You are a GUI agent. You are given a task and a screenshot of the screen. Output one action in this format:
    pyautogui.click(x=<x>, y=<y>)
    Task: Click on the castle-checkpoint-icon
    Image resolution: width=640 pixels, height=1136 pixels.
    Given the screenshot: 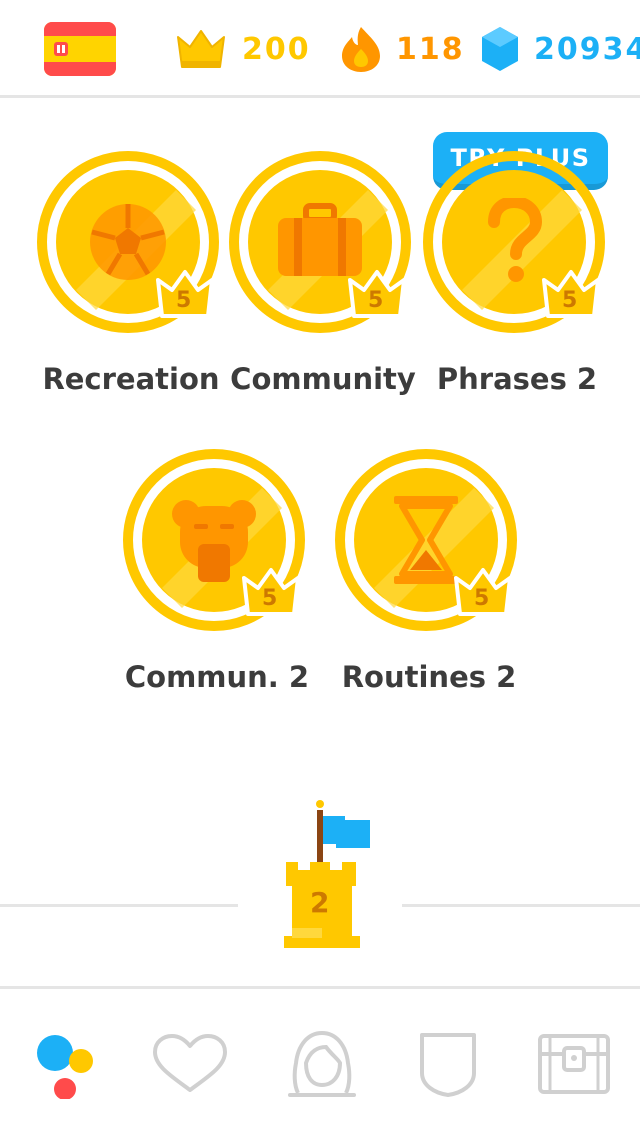 What is the action you would take?
    pyautogui.click(x=327, y=874)
    